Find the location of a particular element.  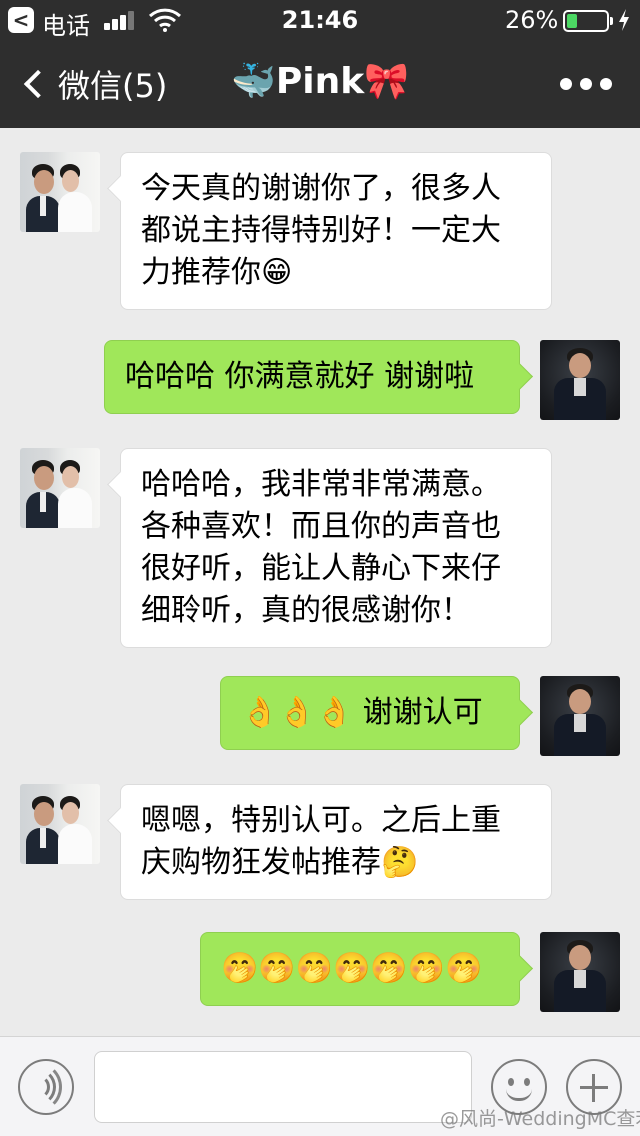

battery-icon is located at coordinates (586, 21).